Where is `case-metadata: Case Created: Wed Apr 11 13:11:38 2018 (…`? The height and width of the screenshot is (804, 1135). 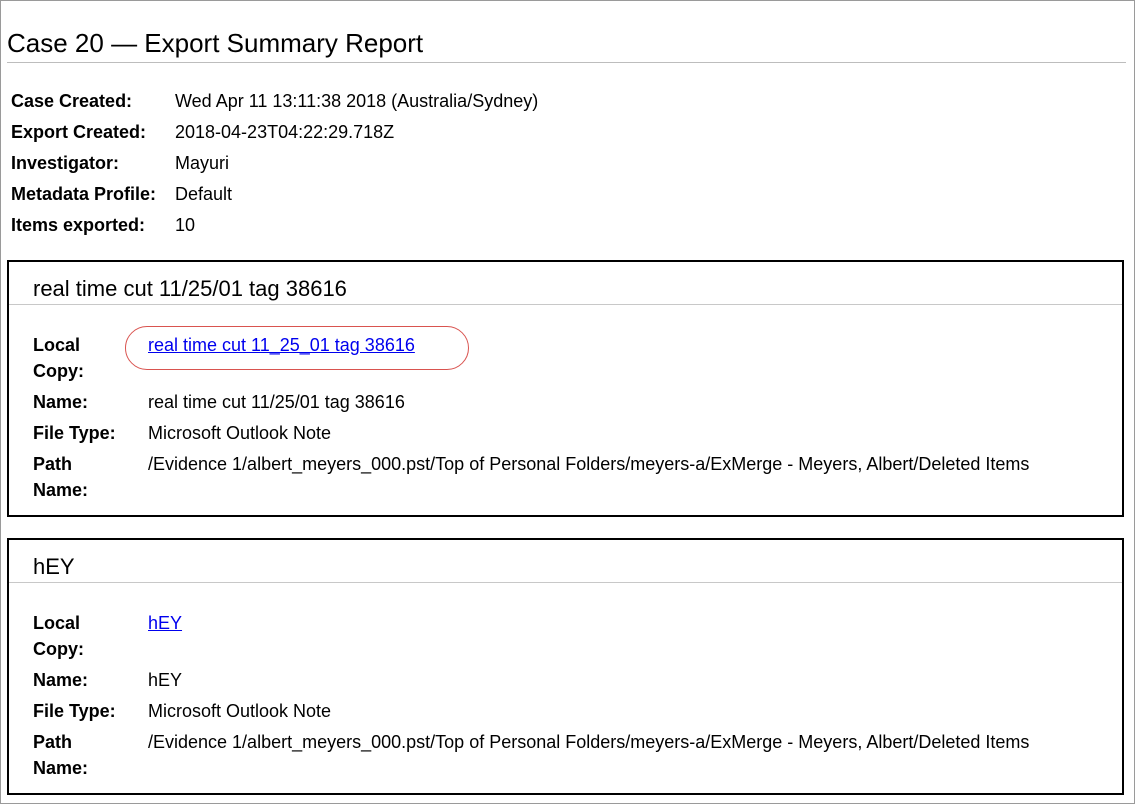
case-metadata: Case Created: Wed Apr 11 13:11:38 2018 (… is located at coordinates (274, 166).